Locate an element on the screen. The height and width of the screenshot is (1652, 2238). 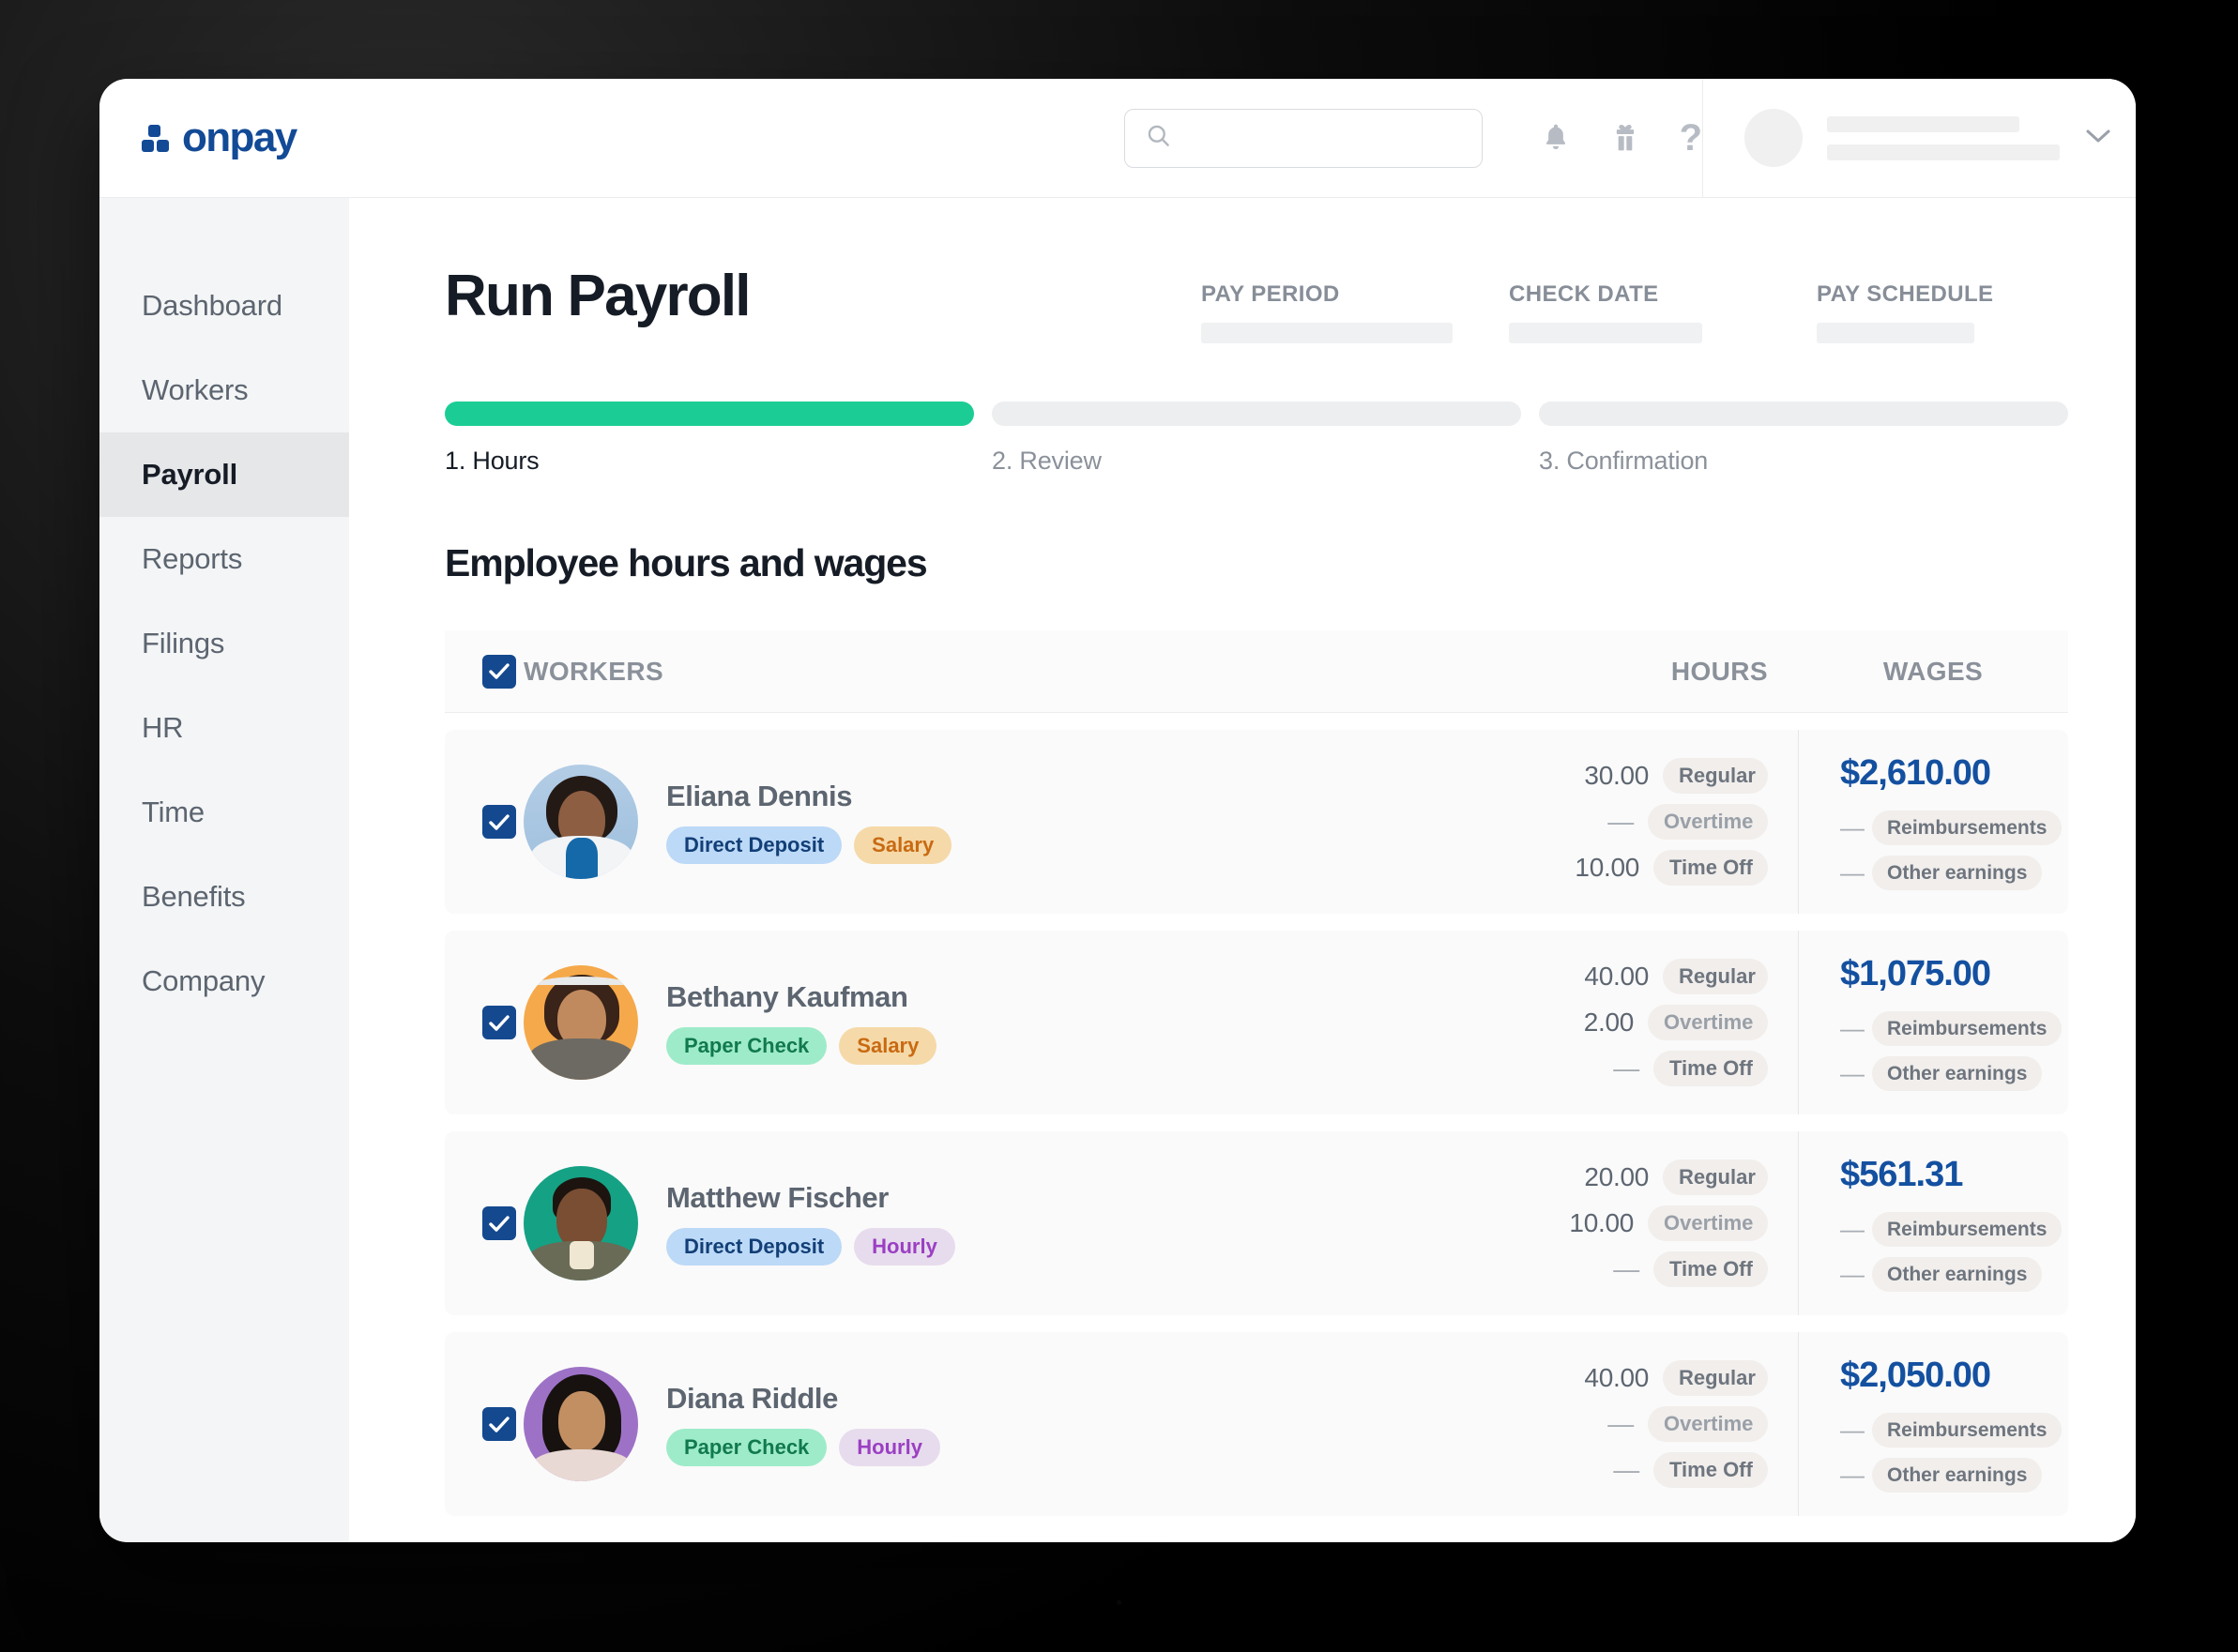
hours-label: Regular is located at coordinates (1715, 1378).